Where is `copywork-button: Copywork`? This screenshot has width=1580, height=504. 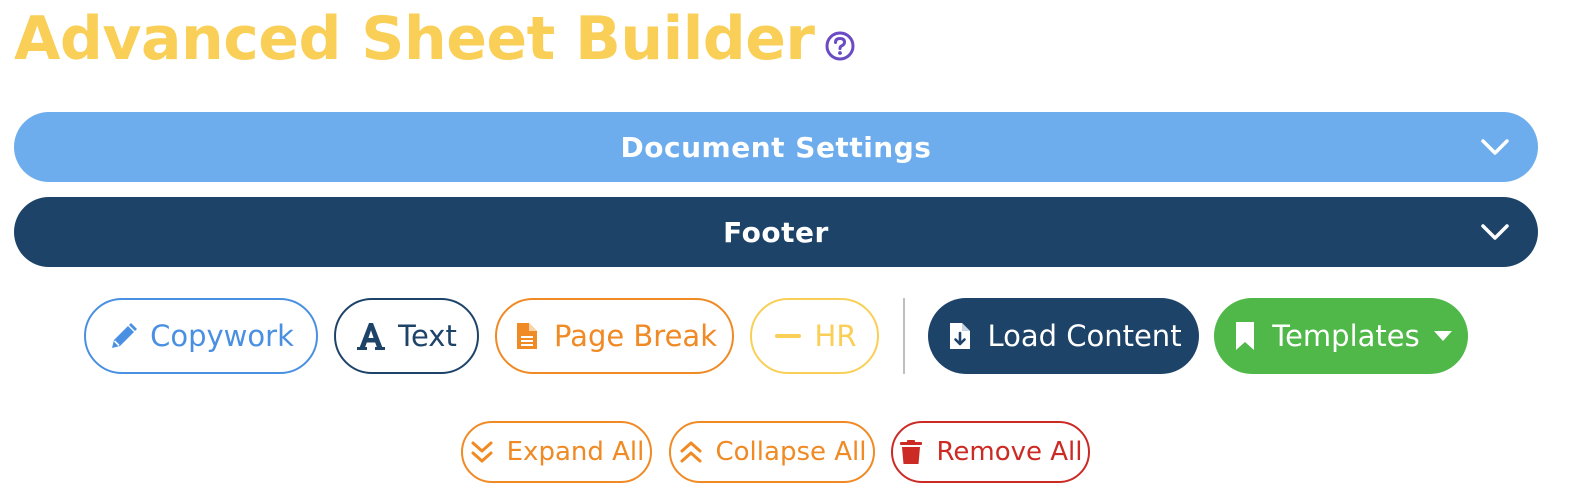 copywork-button: Copywork is located at coordinates (201, 336).